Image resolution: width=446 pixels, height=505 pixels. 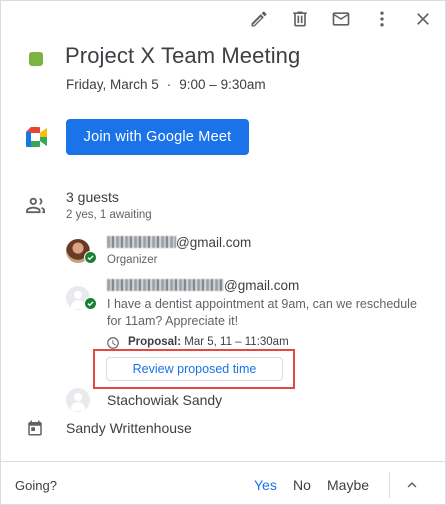 I want to click on guest-name: Stachowiak Sandy, so click(x=165, y=400).